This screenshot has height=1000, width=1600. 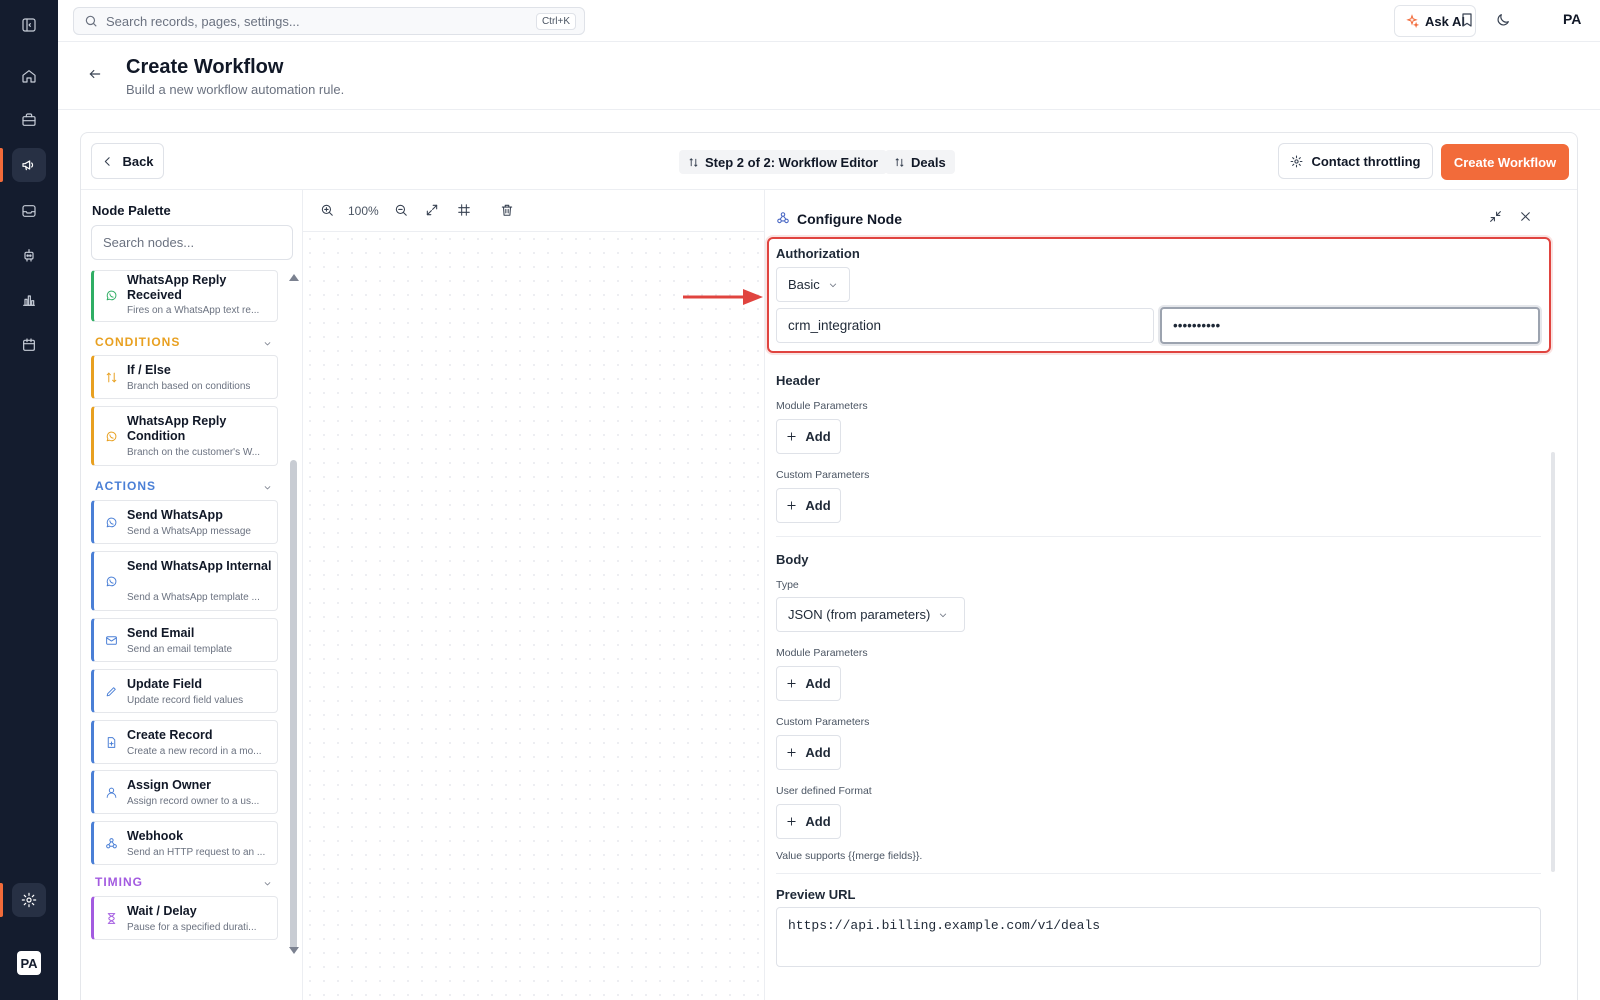 I want to click on sidebar-item-reports, so click(x=29, y=300).